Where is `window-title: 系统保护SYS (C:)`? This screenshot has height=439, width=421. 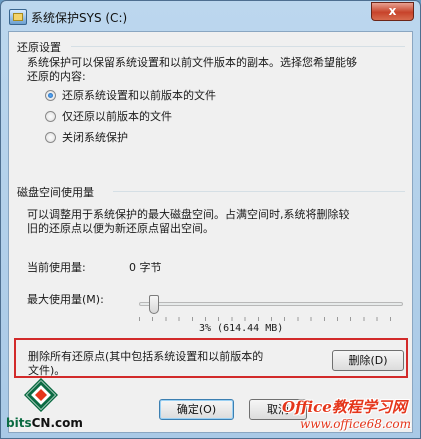 window-title: 系统保护SYS (C:) is located at coordinates (79, 18).